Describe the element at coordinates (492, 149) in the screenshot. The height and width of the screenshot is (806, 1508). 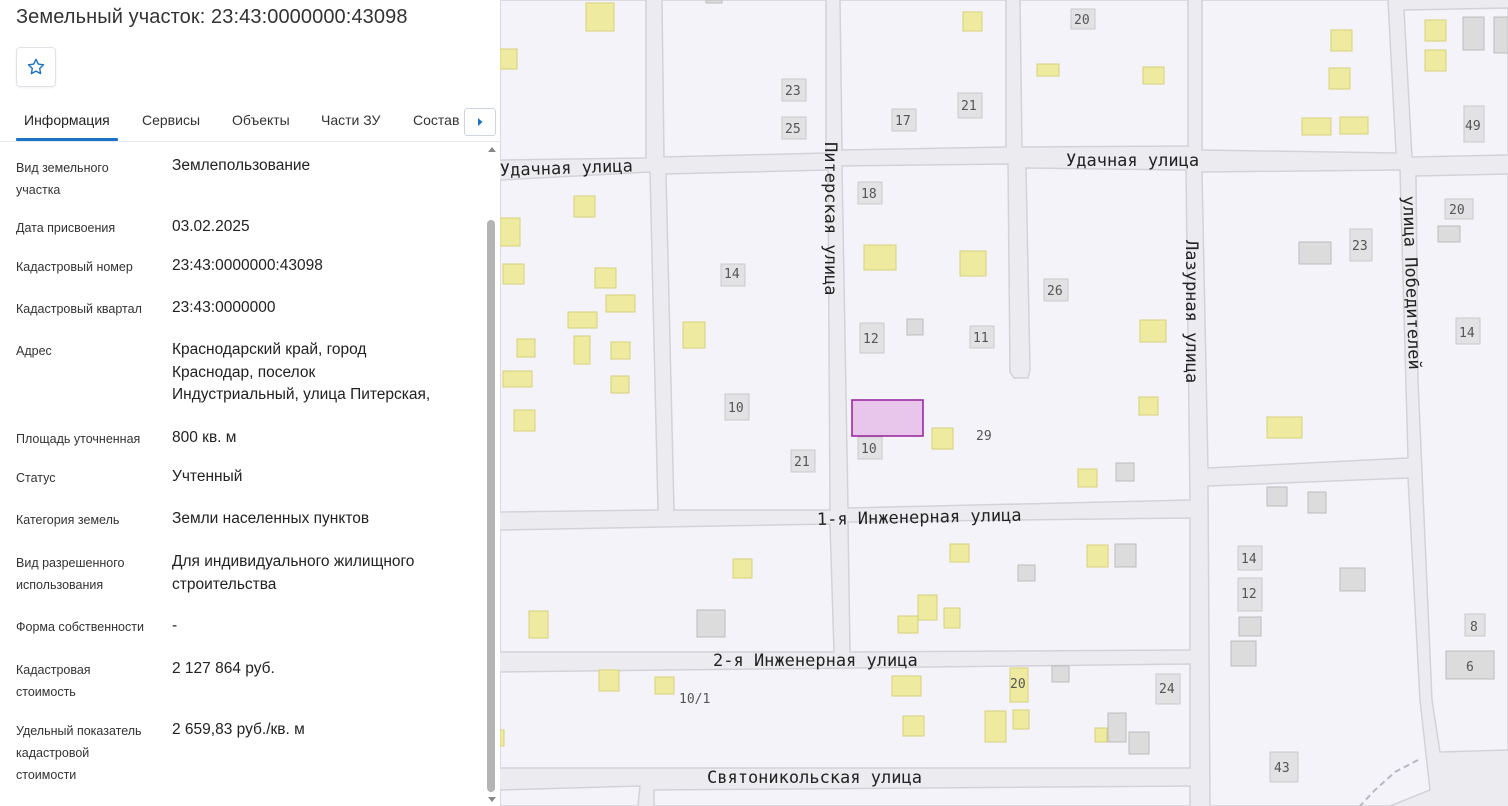
I see `scroll-up-arrow` at that location.